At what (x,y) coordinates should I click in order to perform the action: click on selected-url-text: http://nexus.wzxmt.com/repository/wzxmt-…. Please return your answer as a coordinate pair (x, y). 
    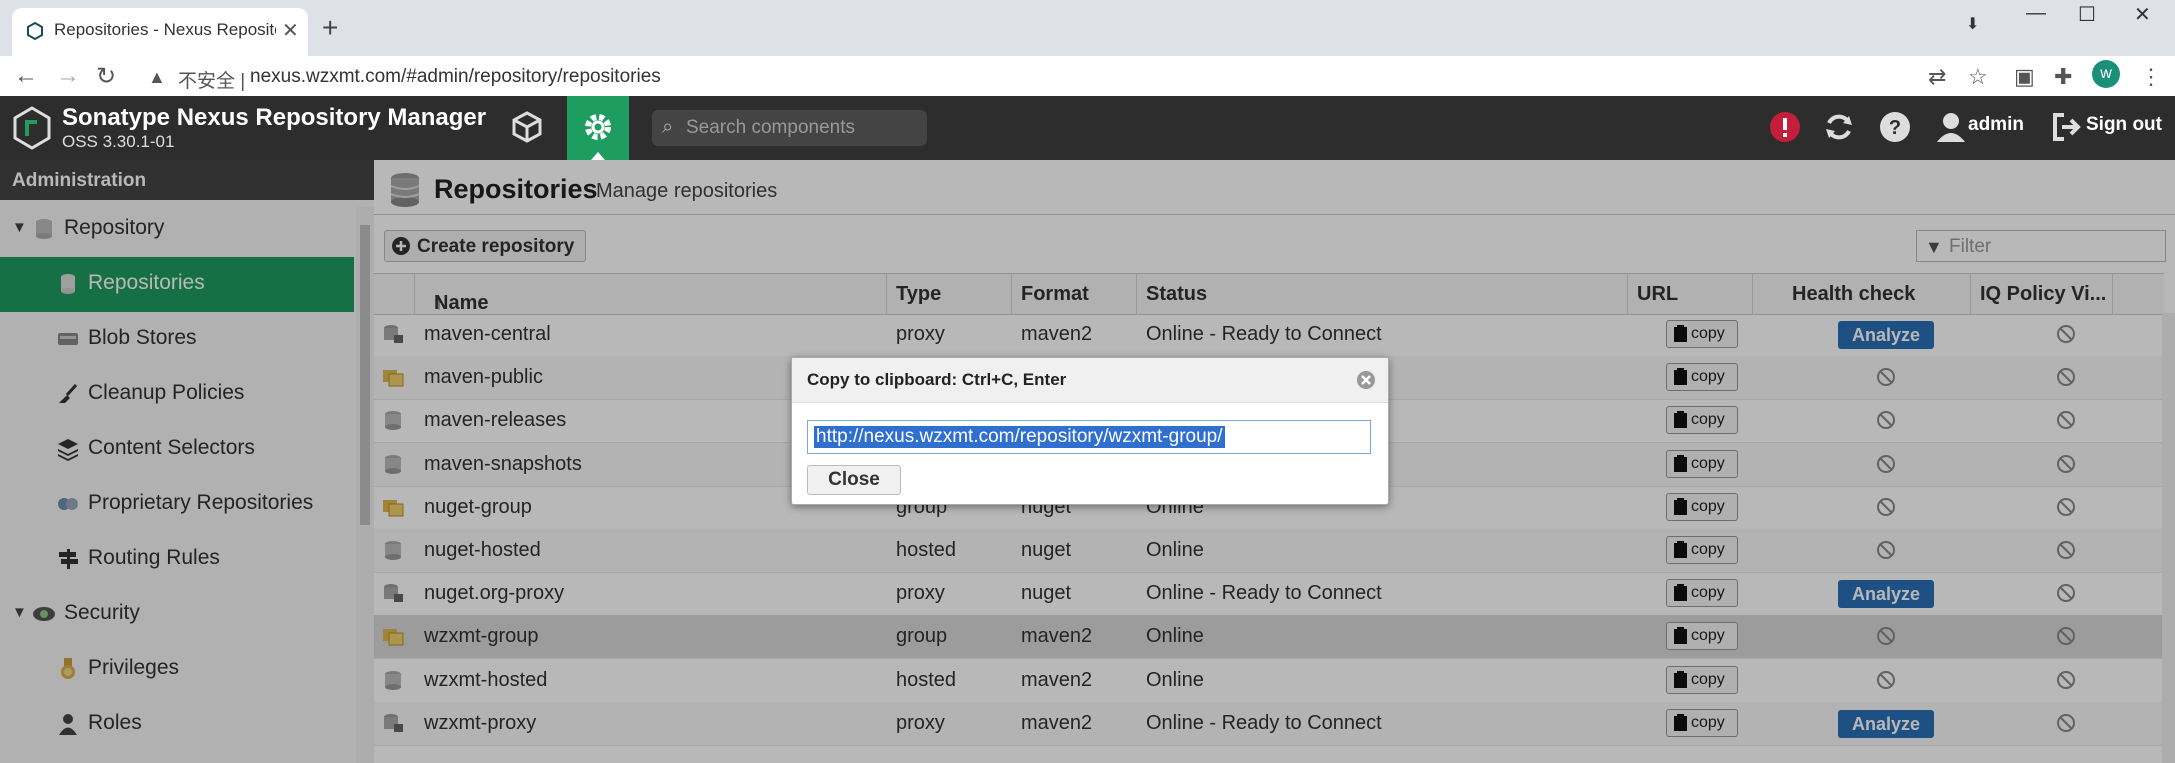
    Looking at the image, I should click on (1019, 437).